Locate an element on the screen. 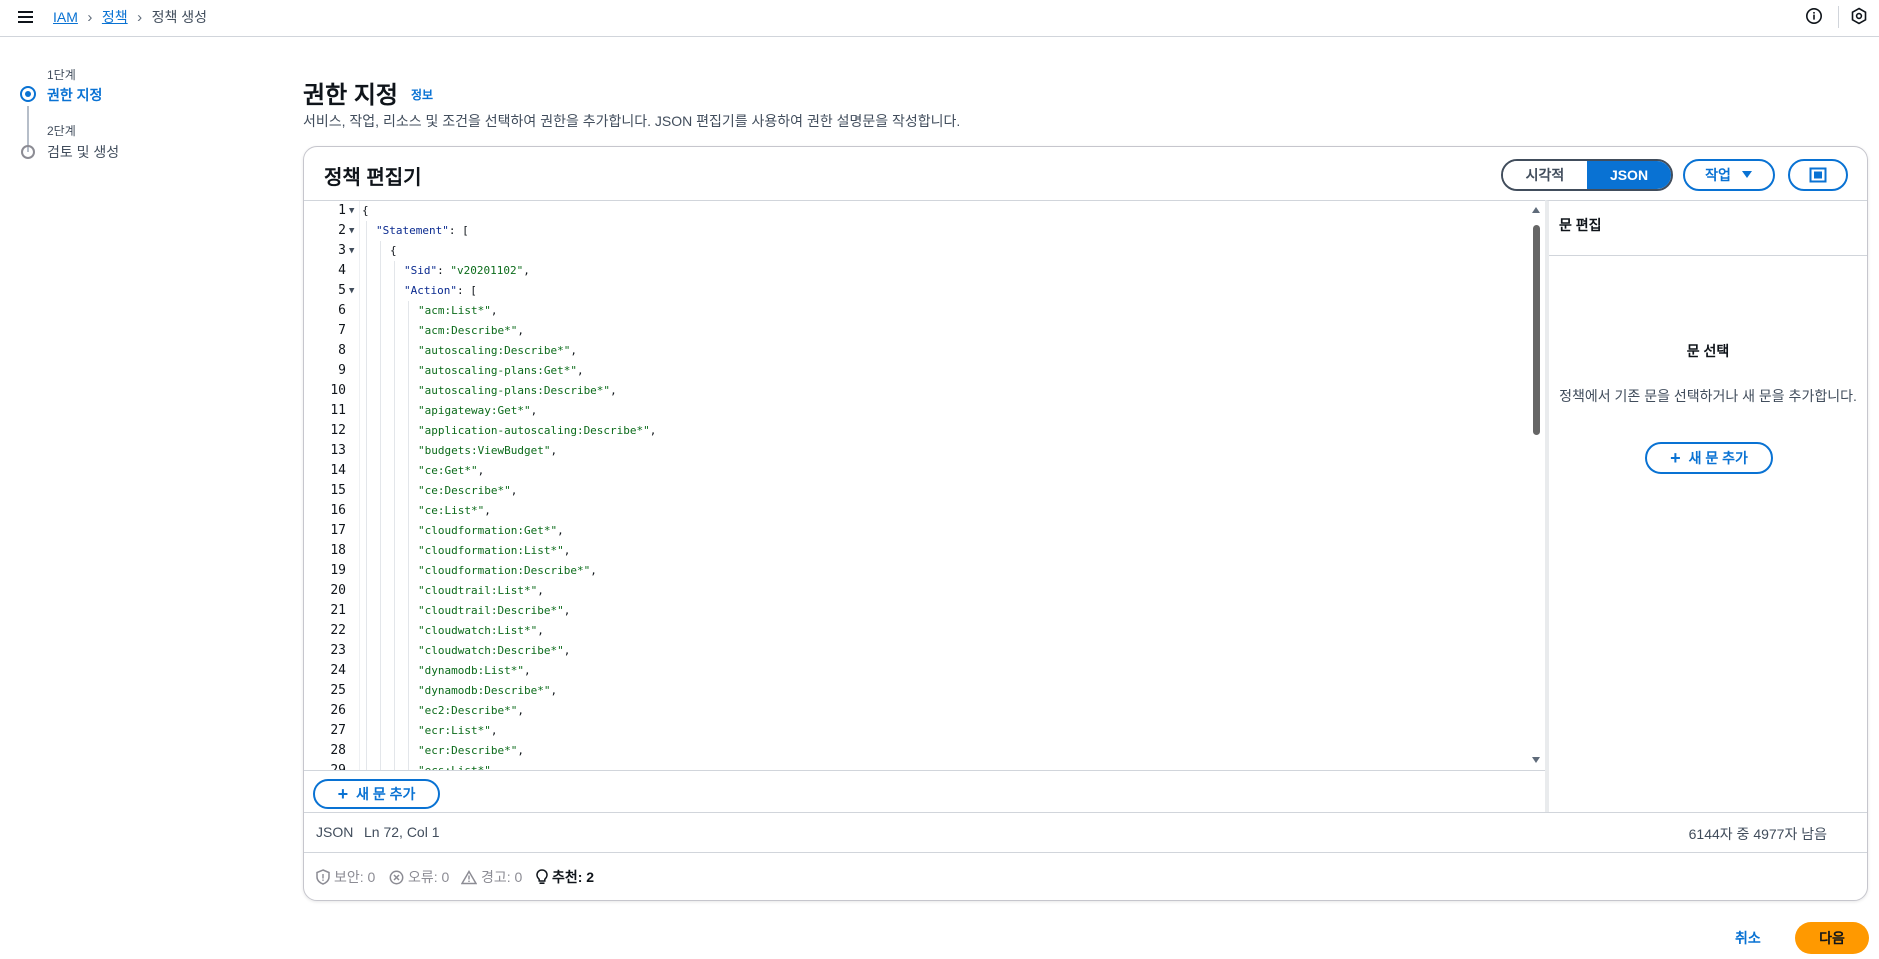  settings-hexagon-icon is located at coordinates (1859, 16).